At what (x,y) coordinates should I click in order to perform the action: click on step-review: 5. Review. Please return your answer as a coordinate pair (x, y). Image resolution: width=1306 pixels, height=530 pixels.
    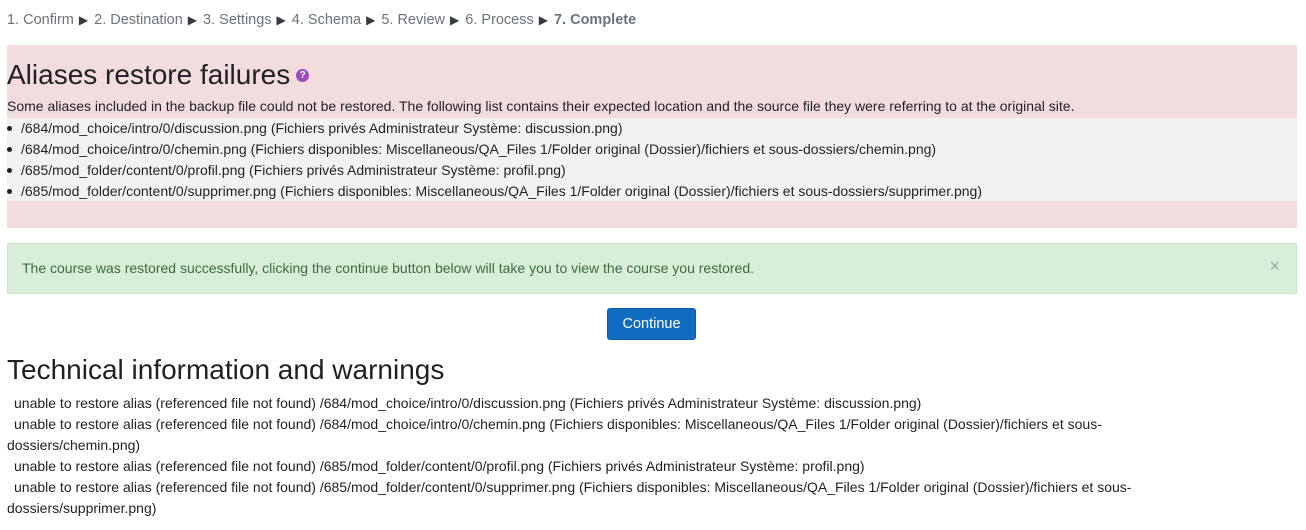
    Looking at the image, I should click on (413, 20).